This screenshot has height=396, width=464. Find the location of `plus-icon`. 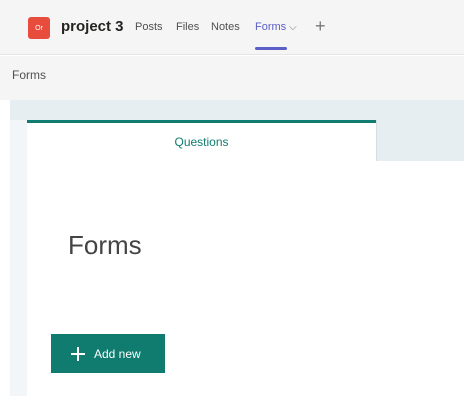

plus-icon is located at coordinates (78, 353).